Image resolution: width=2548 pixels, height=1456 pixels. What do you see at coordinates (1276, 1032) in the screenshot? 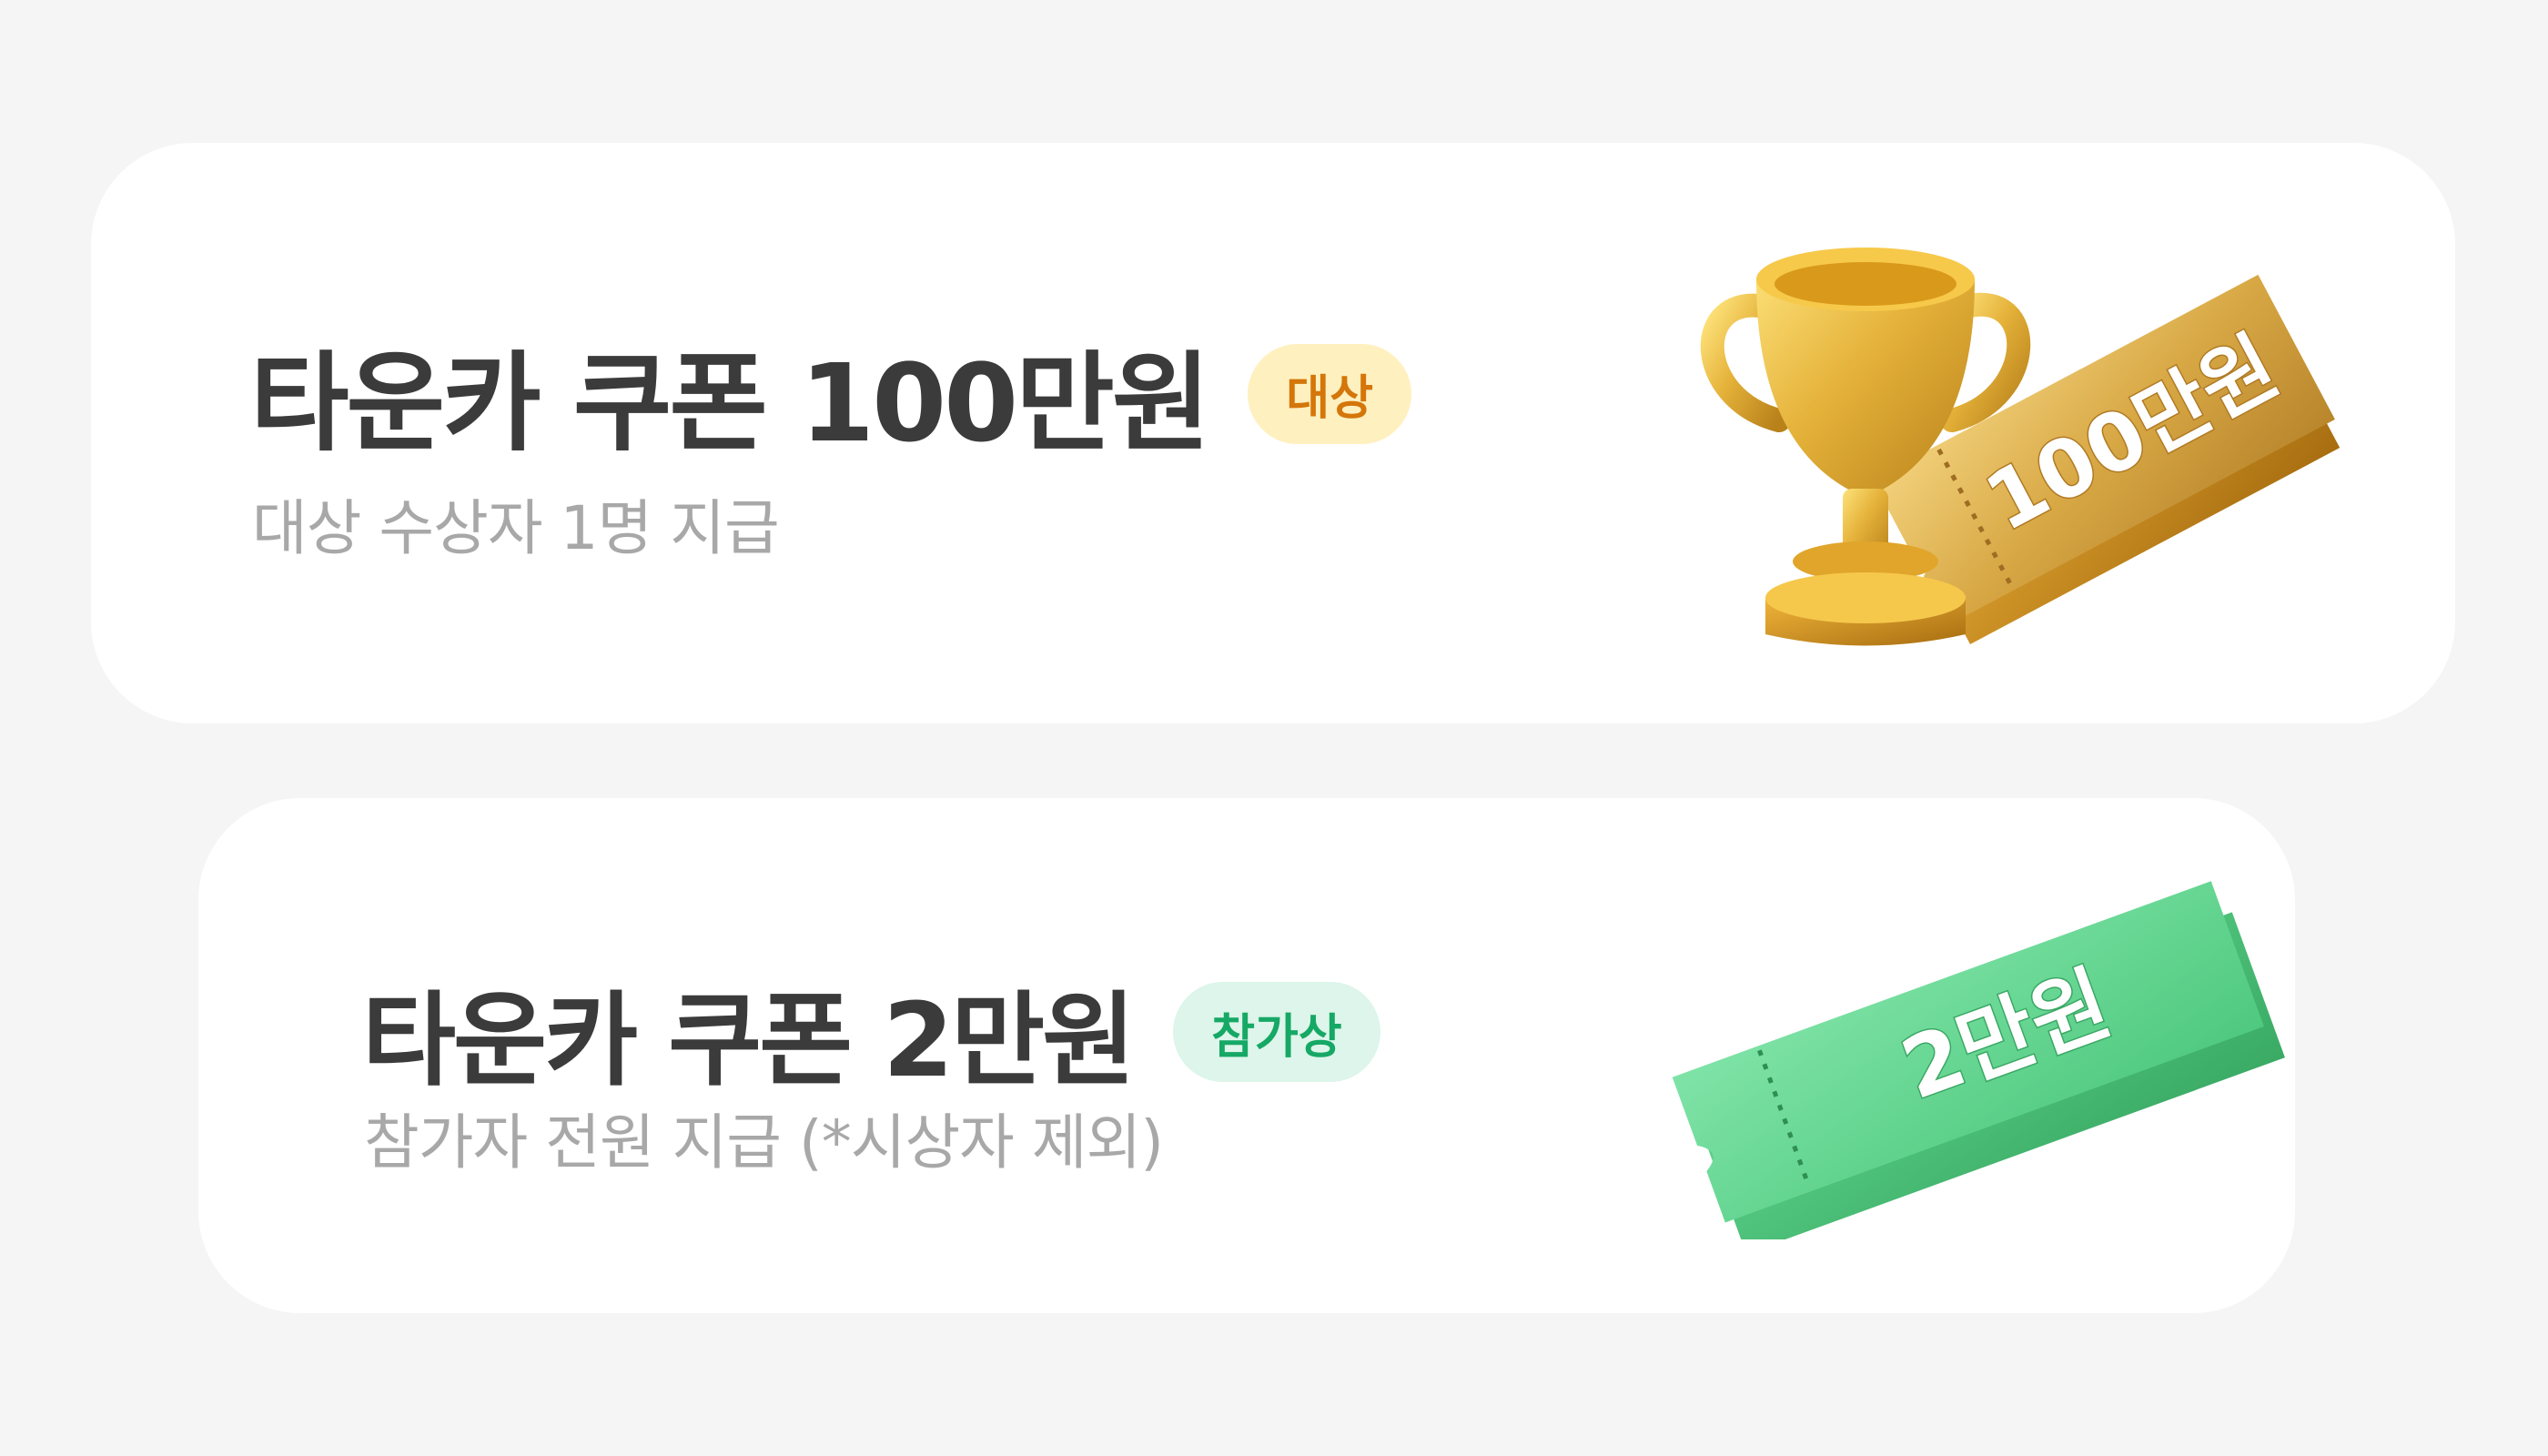
I see `participation-prize-badge: 참가상` at bounding box center [1276, 1032].